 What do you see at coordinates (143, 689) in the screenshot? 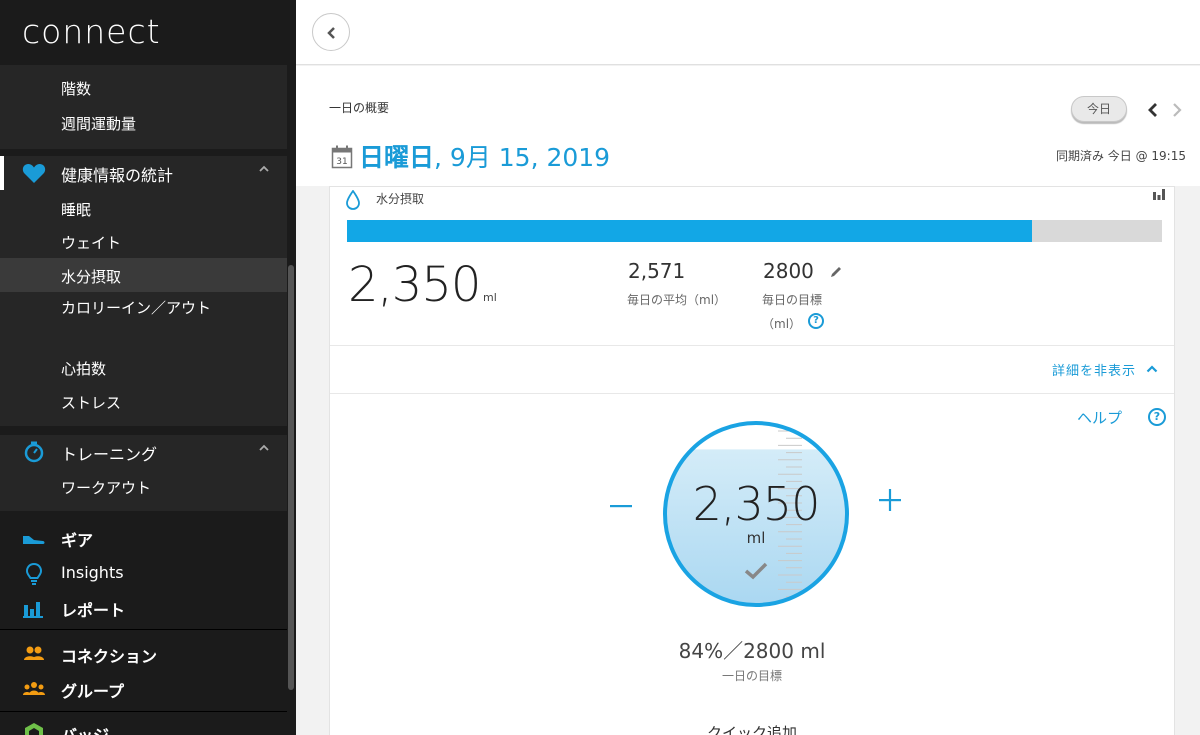
I see `sidebar-item-groups: グループ` at bounding box center [143, 689].